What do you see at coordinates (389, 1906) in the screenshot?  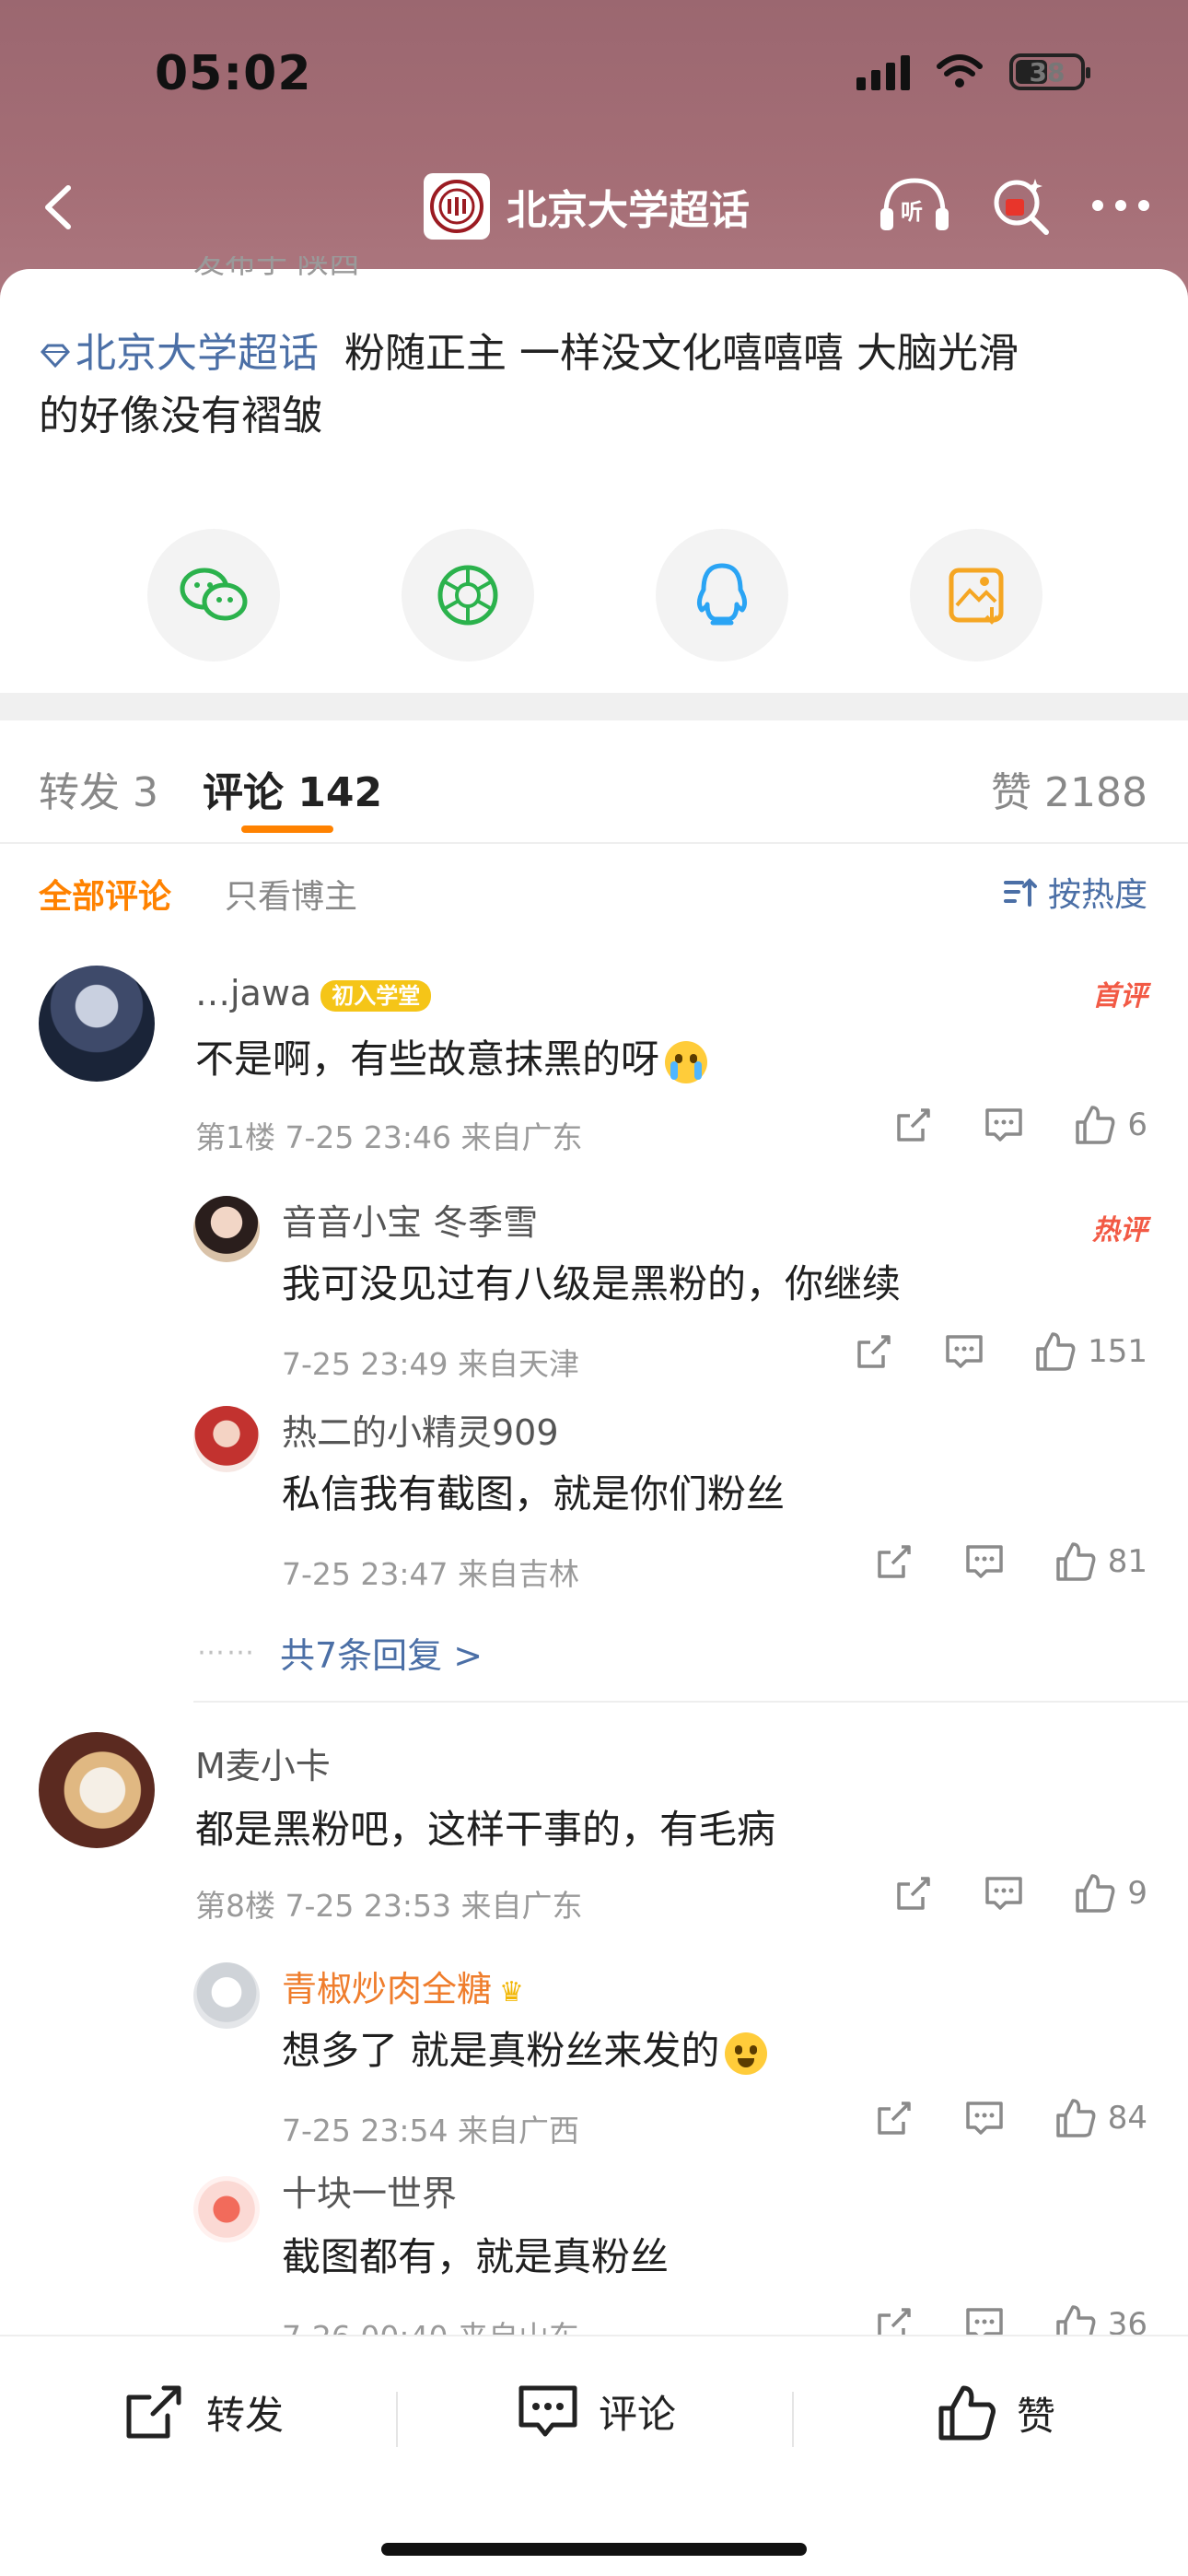 I see `comment-meta: 第8楼 7-25 23:53 来自广东` at bounding box center [389, 1906].